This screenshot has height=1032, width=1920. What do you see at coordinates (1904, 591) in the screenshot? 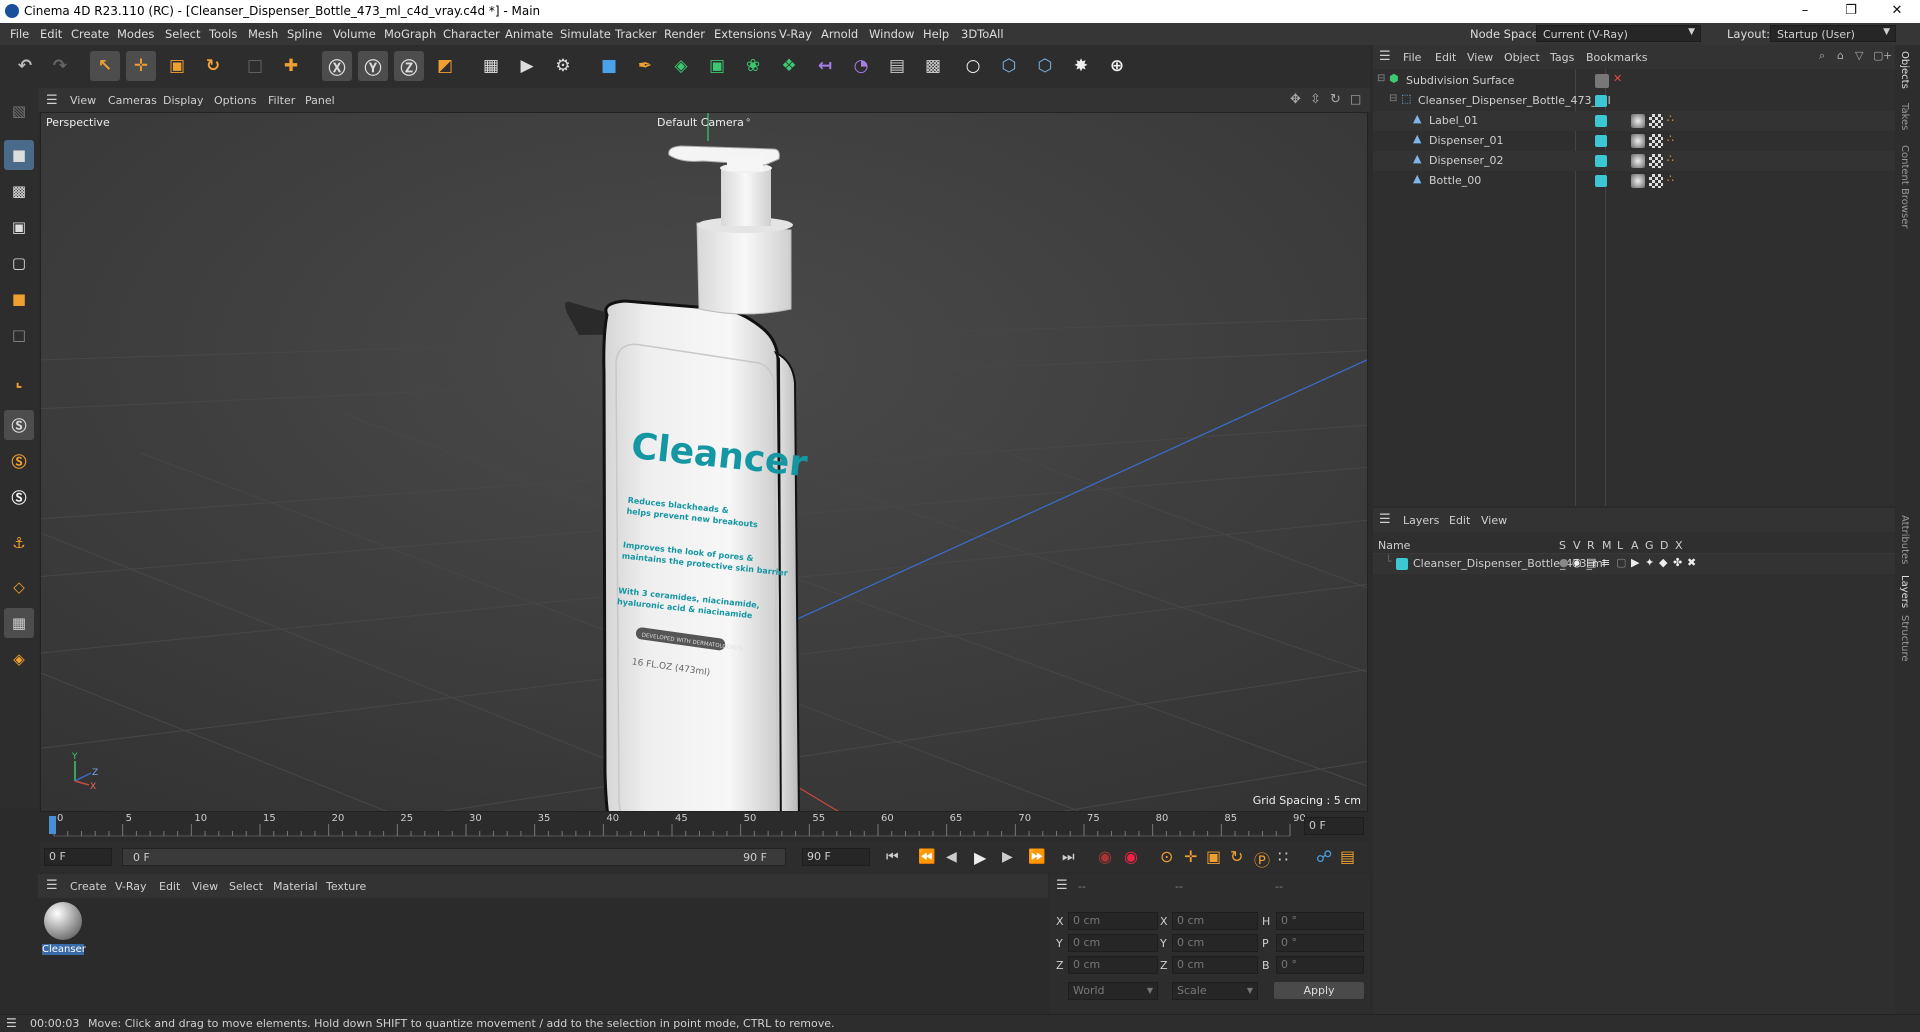
I see `tab-layers: Layers` at bounding box center [1904, 591].